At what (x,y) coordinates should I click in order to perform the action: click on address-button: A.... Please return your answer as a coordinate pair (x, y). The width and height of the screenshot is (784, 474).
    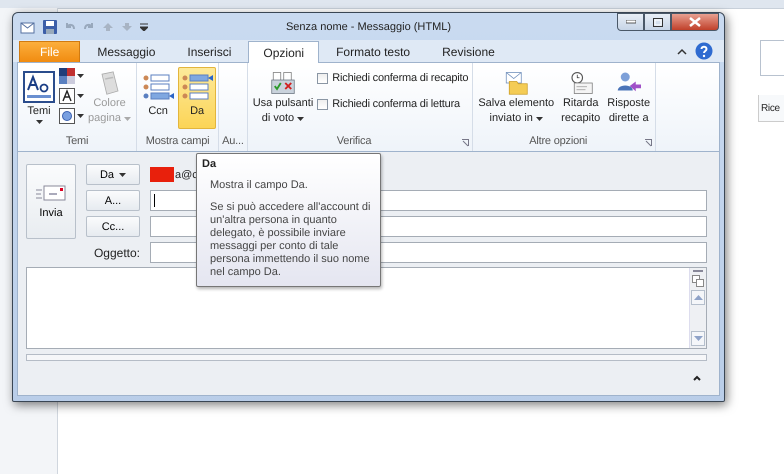
    Looking at the image, I should click on (113, 200).